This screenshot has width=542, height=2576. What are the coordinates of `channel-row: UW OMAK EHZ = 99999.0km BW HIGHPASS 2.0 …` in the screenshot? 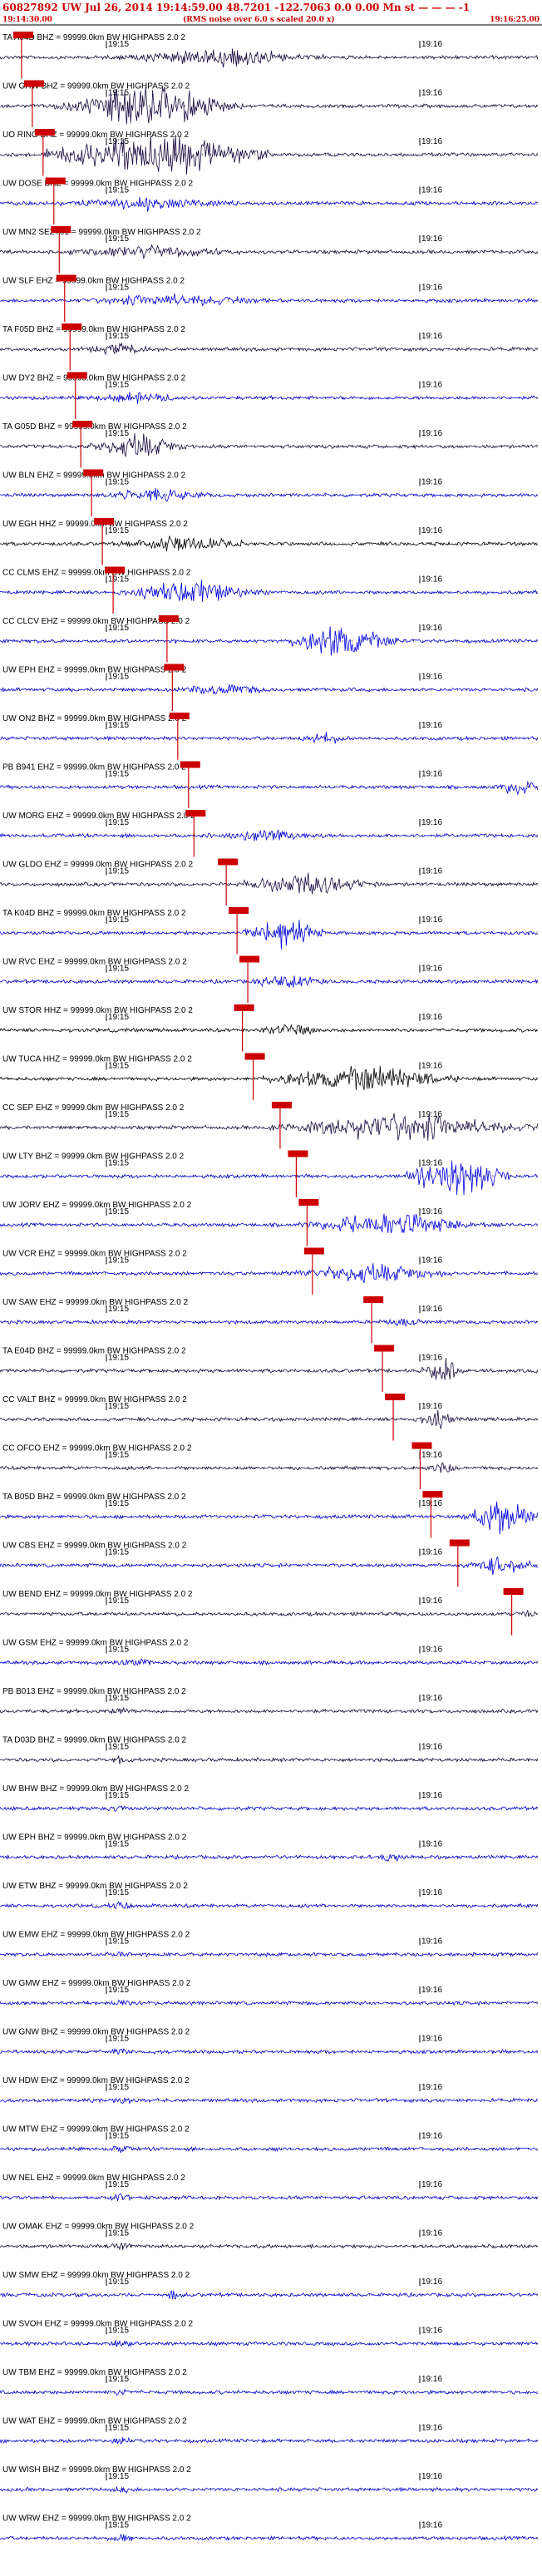 It's located at (269, 2237).